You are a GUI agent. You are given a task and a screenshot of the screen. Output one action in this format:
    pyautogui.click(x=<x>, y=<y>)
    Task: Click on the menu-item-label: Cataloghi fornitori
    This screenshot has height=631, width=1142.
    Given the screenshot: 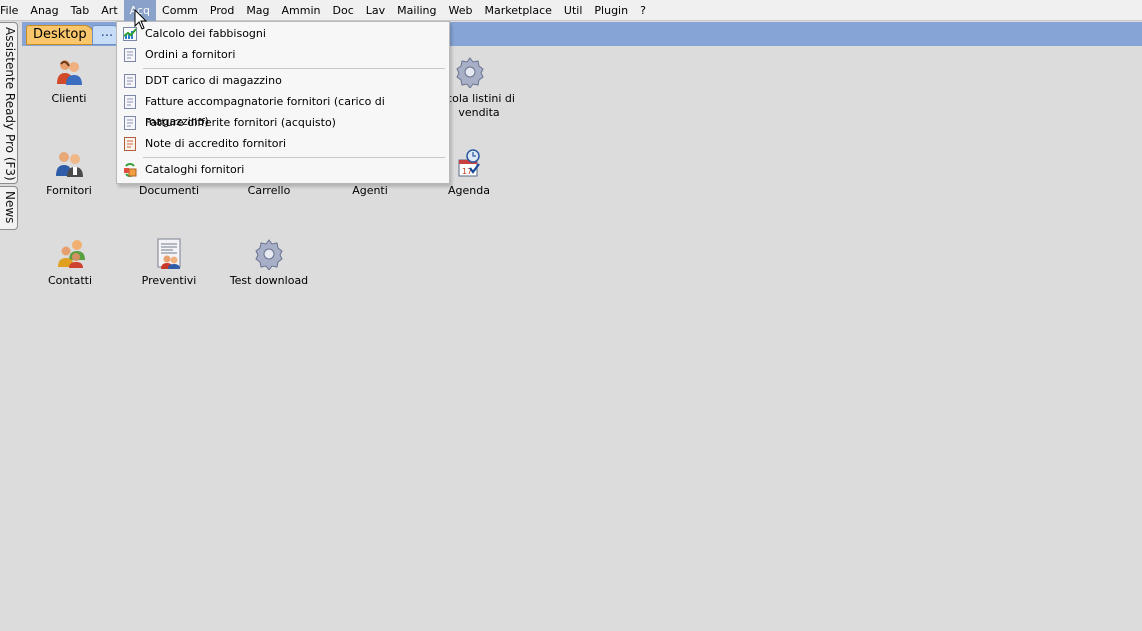 What is the action you would take?
    pyautogui.click(x=195, y=169)
    